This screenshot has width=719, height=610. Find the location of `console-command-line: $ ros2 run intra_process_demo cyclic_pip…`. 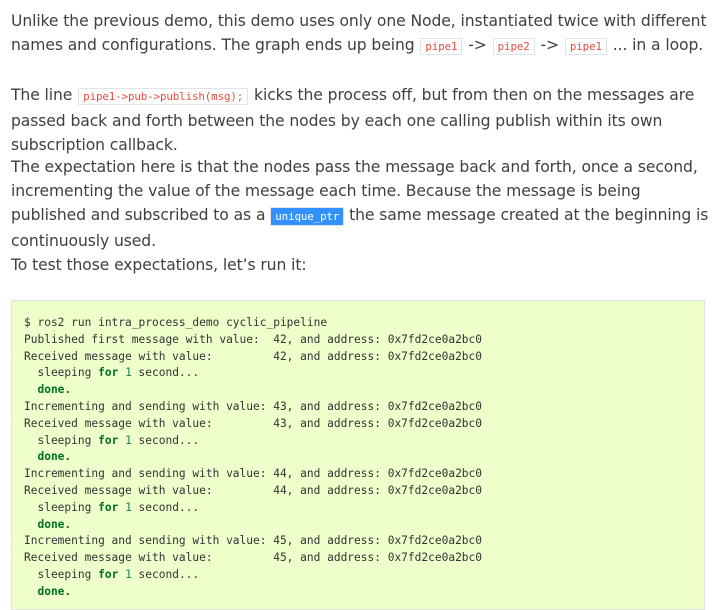

console-command-line: $ ros2 run intra_process_demo cyclic_pip… is located at coordinates (176, 322).